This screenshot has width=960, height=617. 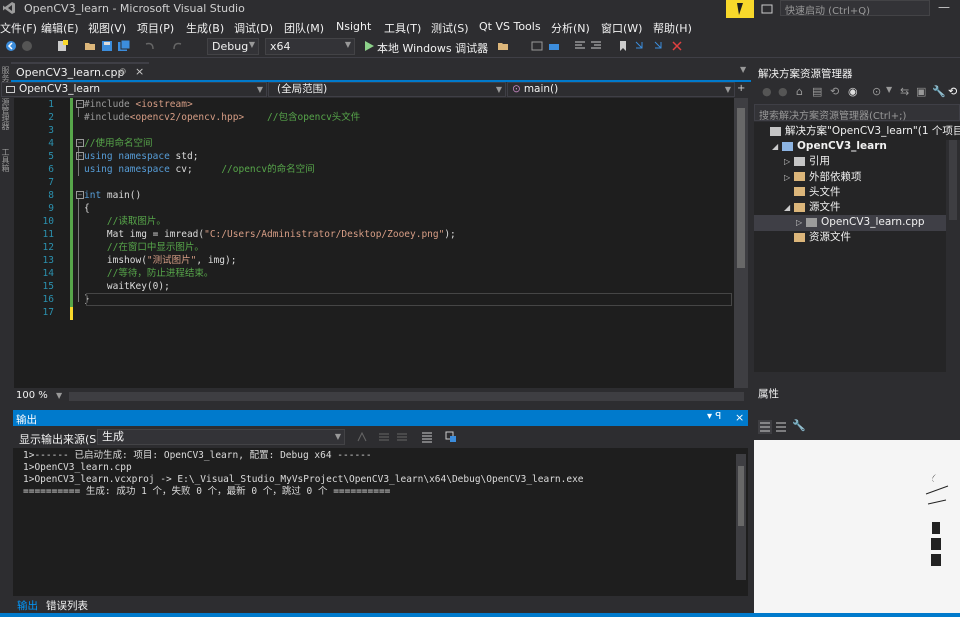 I want to click on output-vertical-scrollbar, so click(x=741, y=517).